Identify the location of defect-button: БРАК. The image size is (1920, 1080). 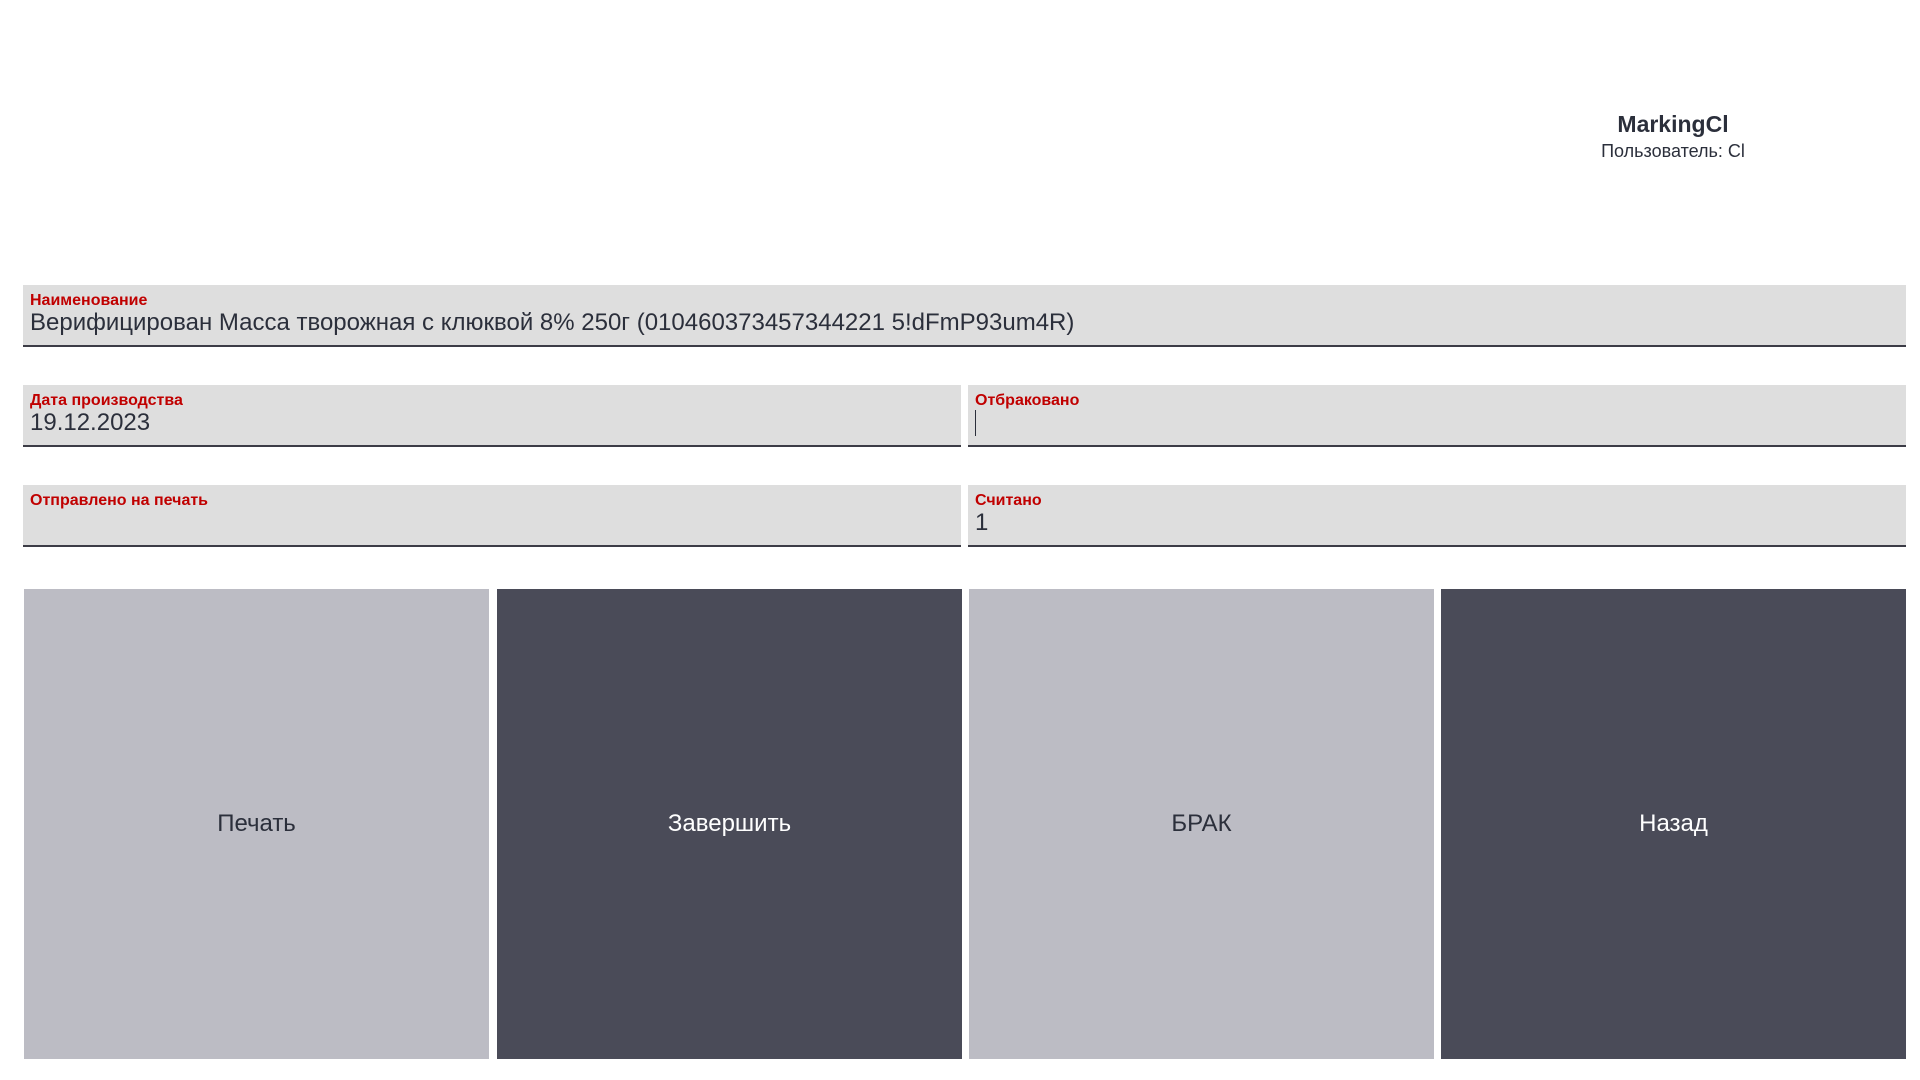
(1201, 824).